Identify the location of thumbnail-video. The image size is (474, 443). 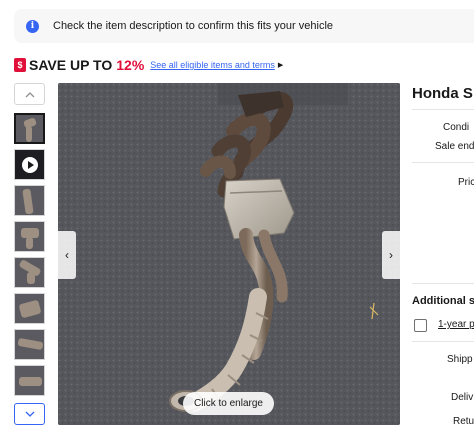
(29, 164).